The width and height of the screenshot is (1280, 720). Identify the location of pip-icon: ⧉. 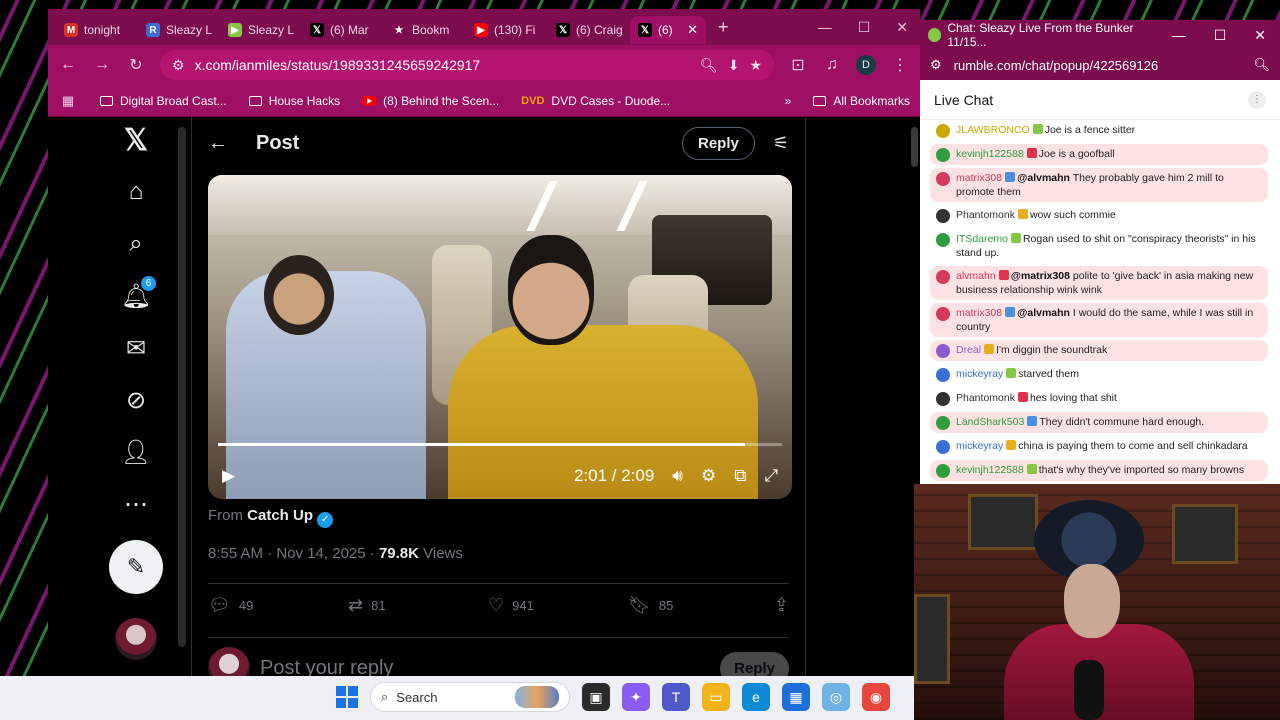
(740, 476).